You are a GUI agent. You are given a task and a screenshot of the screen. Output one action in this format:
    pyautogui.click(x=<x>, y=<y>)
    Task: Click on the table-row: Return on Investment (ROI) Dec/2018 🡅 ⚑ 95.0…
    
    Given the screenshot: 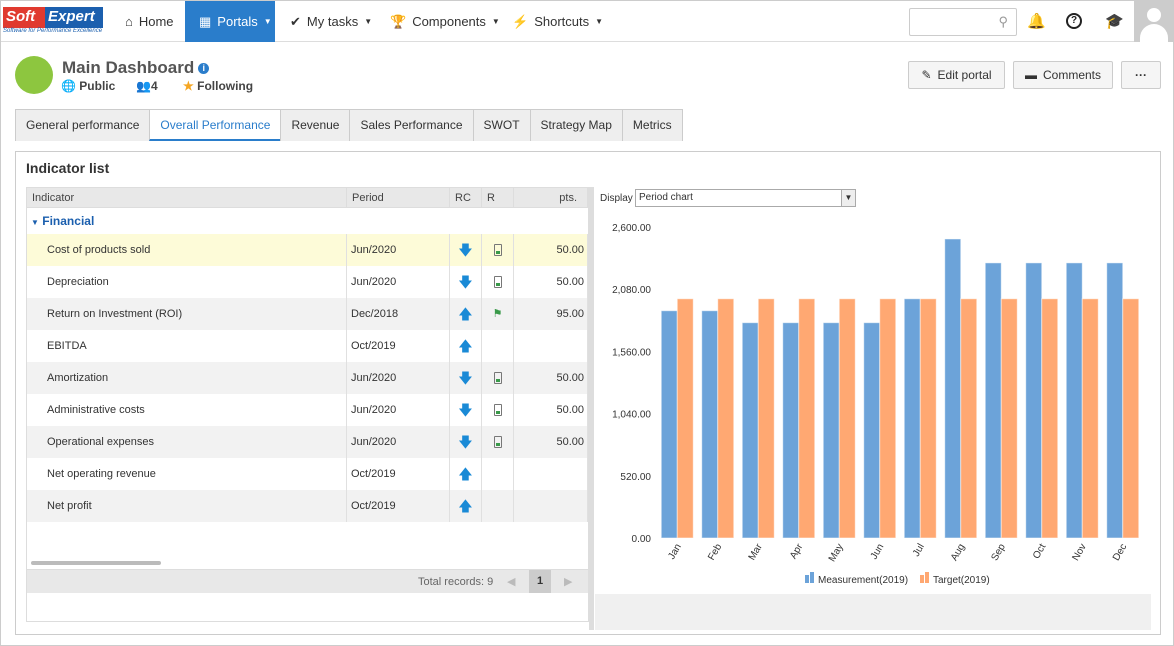 What is the action you would take?
    pyautogui.click(x=307, y=314)
    